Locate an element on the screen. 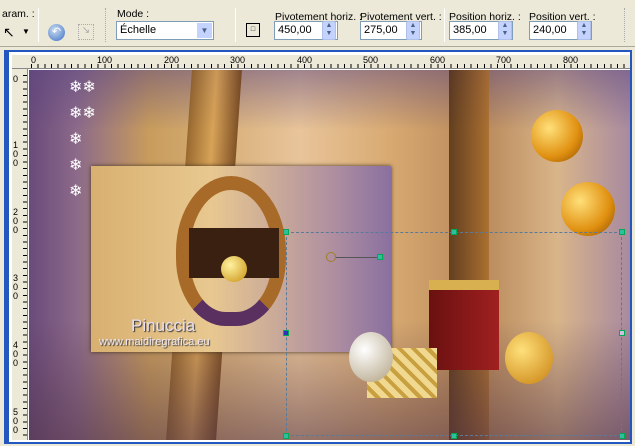 Image resolution: width=635 pixels, height=446 pixels. pivot-v-spinner: ▲ ▼ is located at coordinates (413, 30).